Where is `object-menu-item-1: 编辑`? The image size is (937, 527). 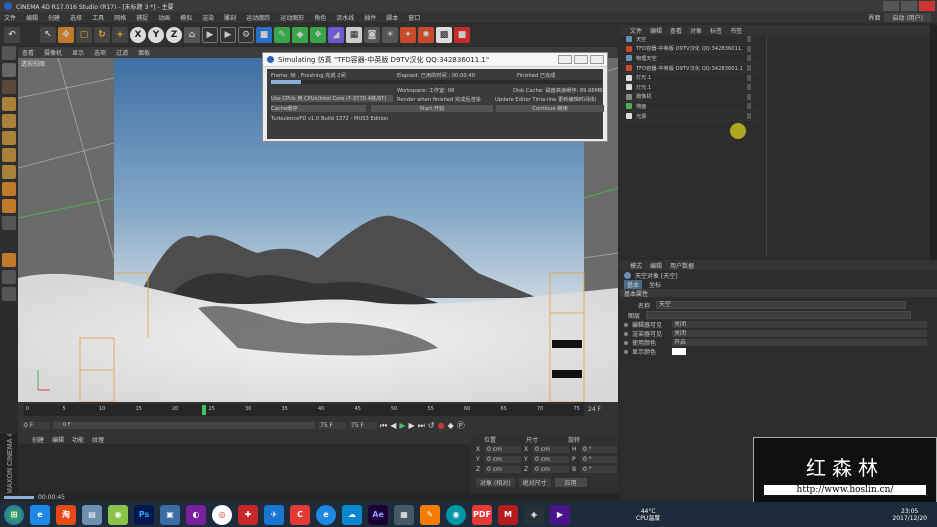 object-menu-item-1: 编辑 is located at coordinates (656, 30).